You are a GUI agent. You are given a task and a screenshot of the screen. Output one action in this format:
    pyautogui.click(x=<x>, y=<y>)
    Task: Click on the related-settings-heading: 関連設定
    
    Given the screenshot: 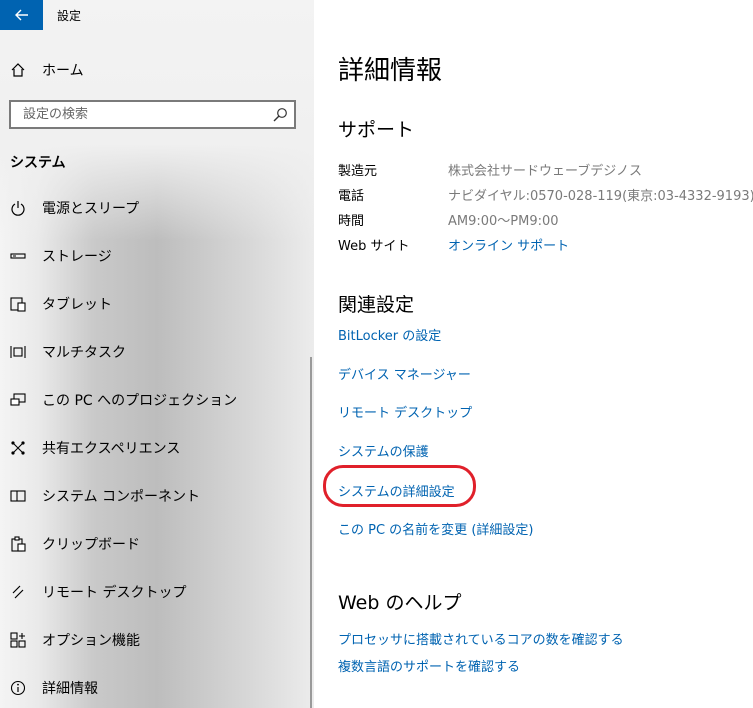 What is the action you would take?
    pyautogui.click(x=376, y=305)
    